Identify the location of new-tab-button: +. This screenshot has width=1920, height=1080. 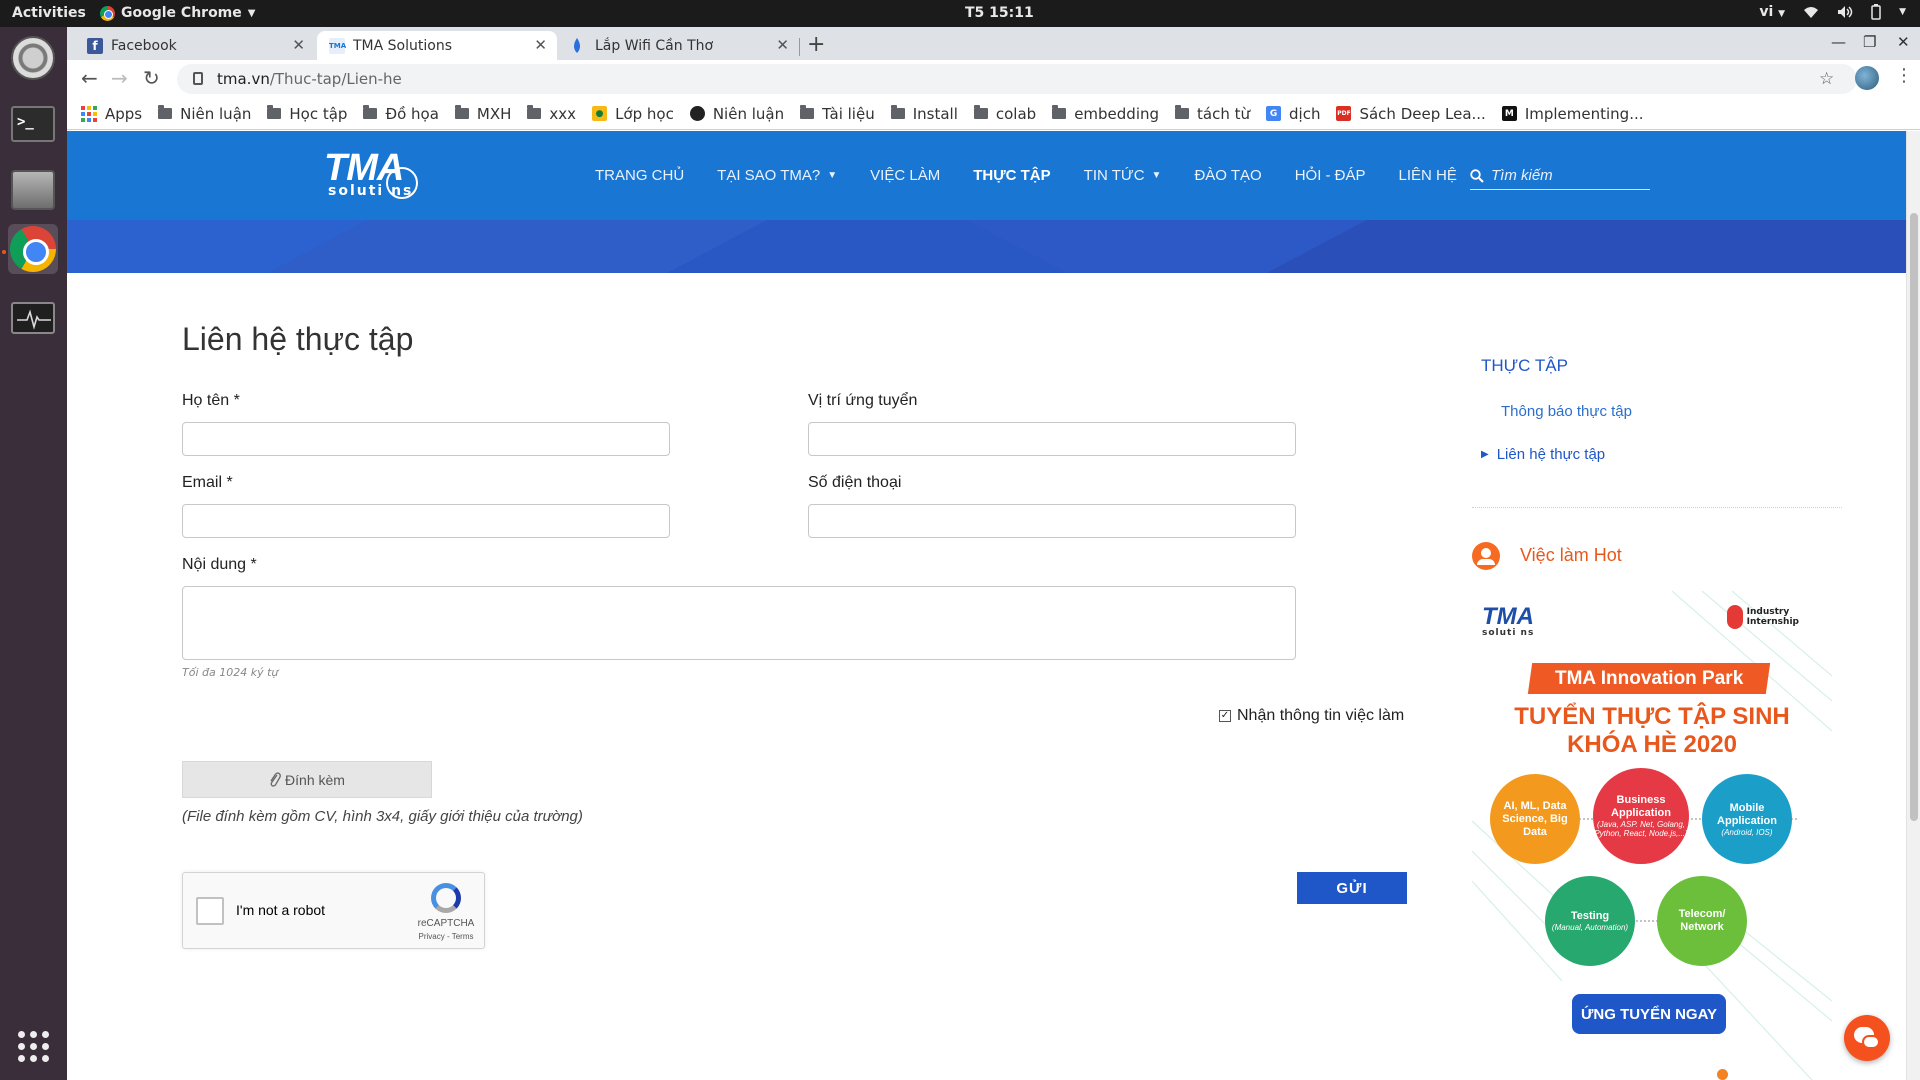
(816, 44).